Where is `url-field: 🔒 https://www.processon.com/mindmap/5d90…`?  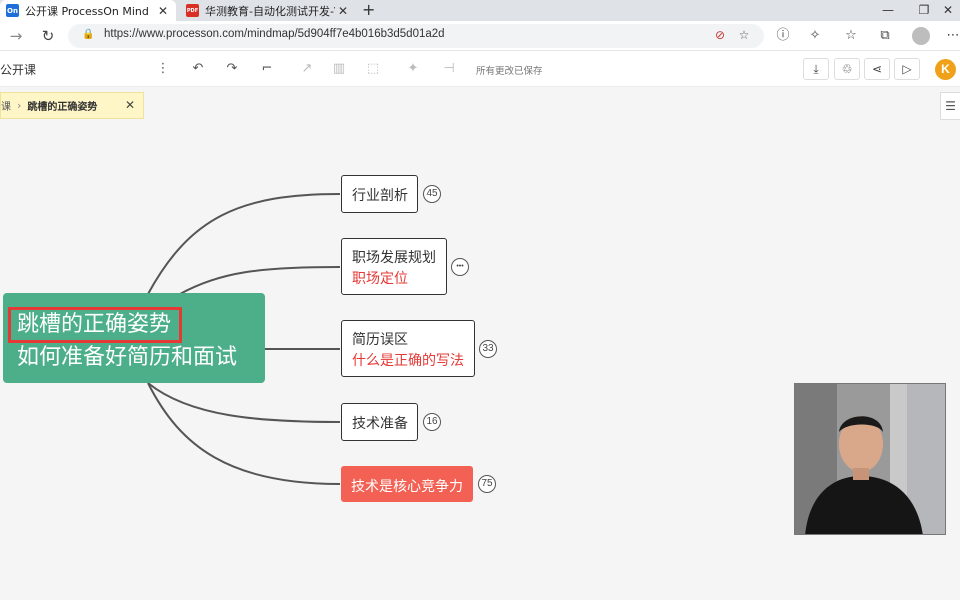 url-field: 🔒 https://www.processon.com/mindmap/5d90… is located at coordinates (416, 36).